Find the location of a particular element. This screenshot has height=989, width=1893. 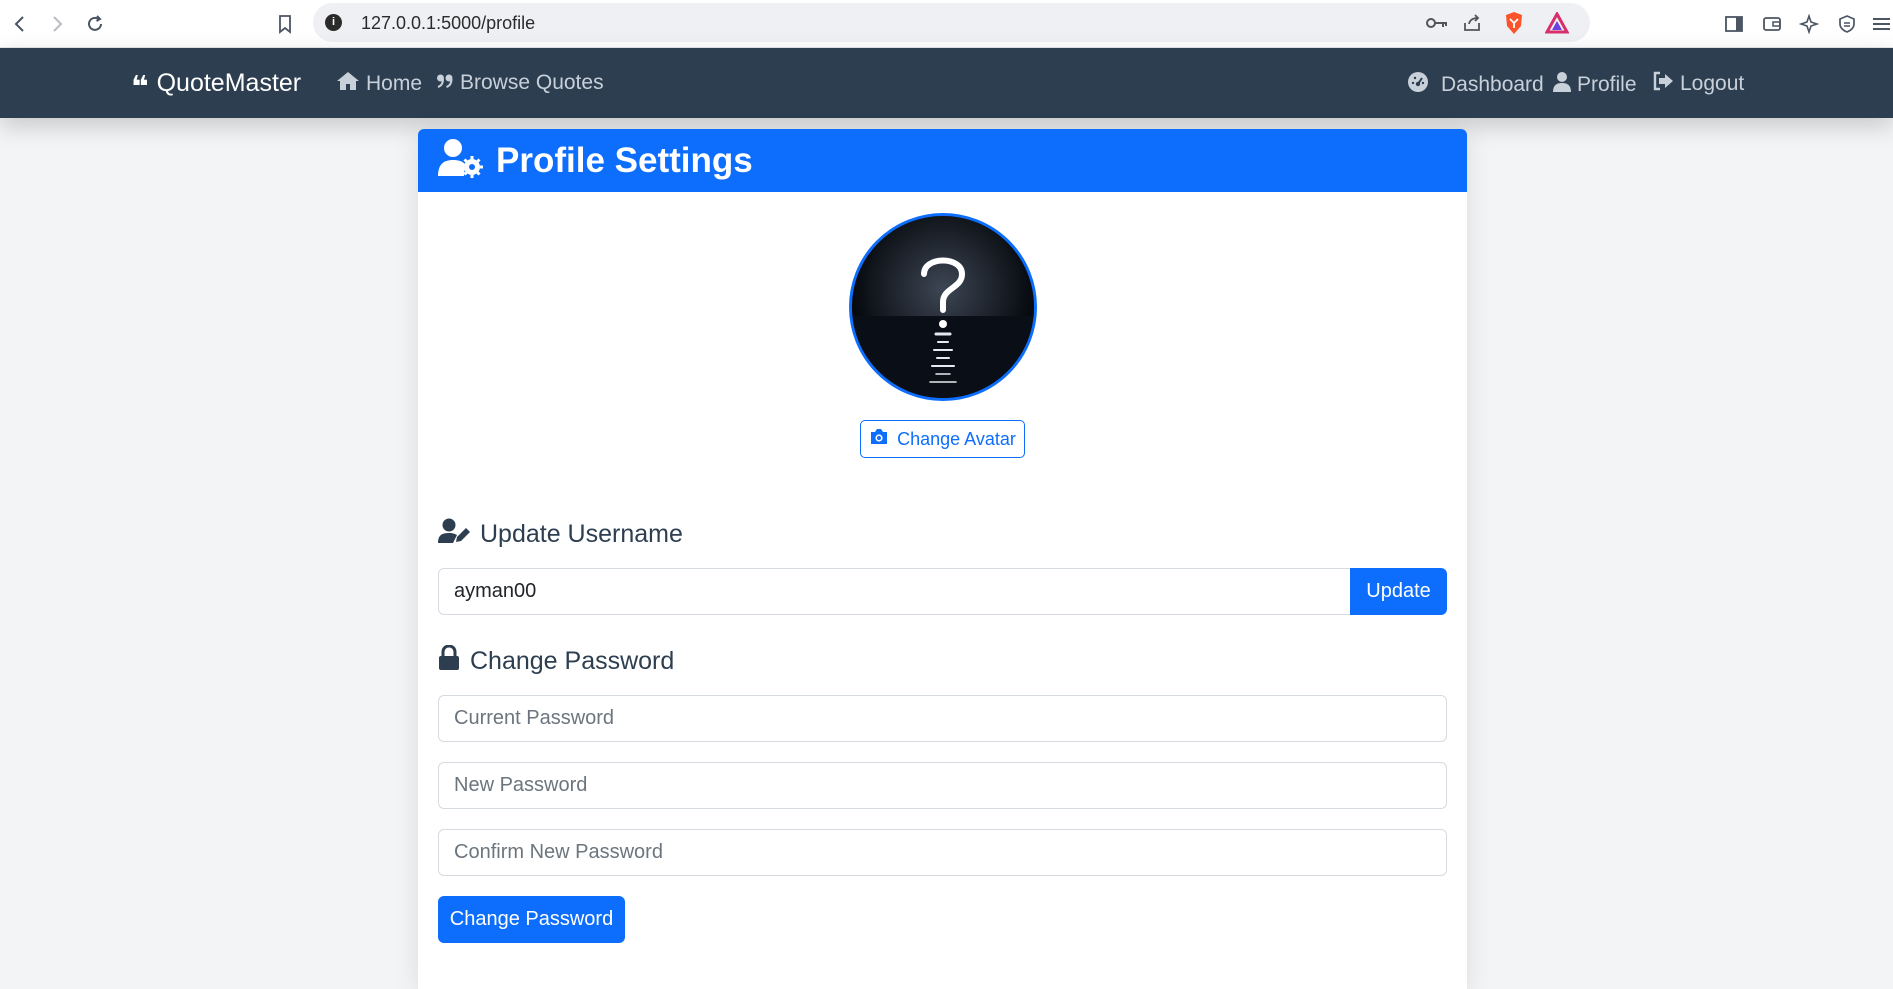

browser-toolbar: i 127.0.0.1:5000/profile is located at coordinates (946, 24).